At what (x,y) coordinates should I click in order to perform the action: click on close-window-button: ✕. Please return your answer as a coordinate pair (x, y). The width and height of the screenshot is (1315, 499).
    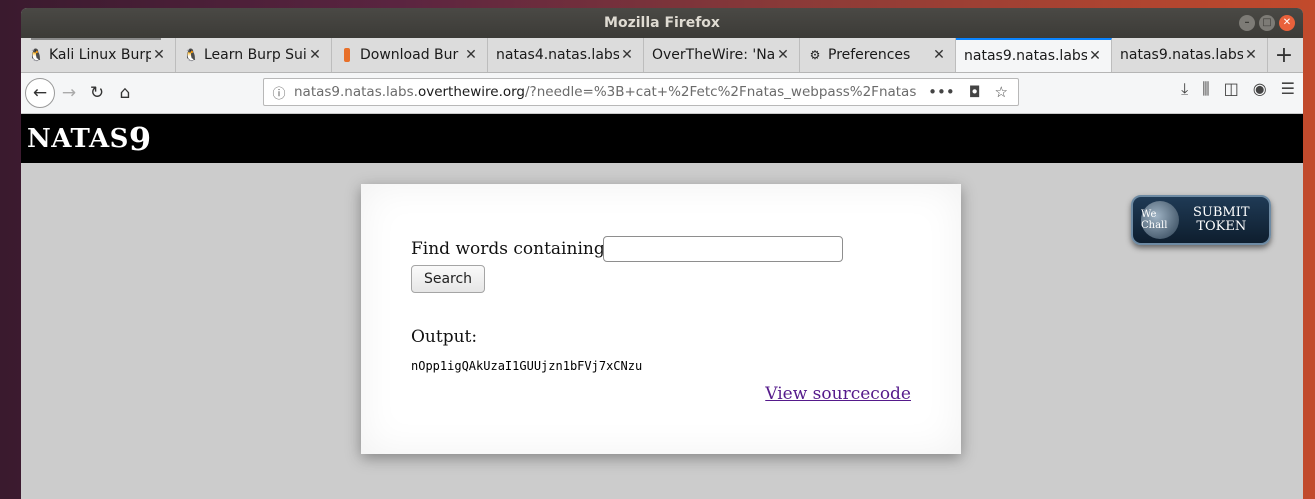
    Looking at the image, I should click on (1287, 23).